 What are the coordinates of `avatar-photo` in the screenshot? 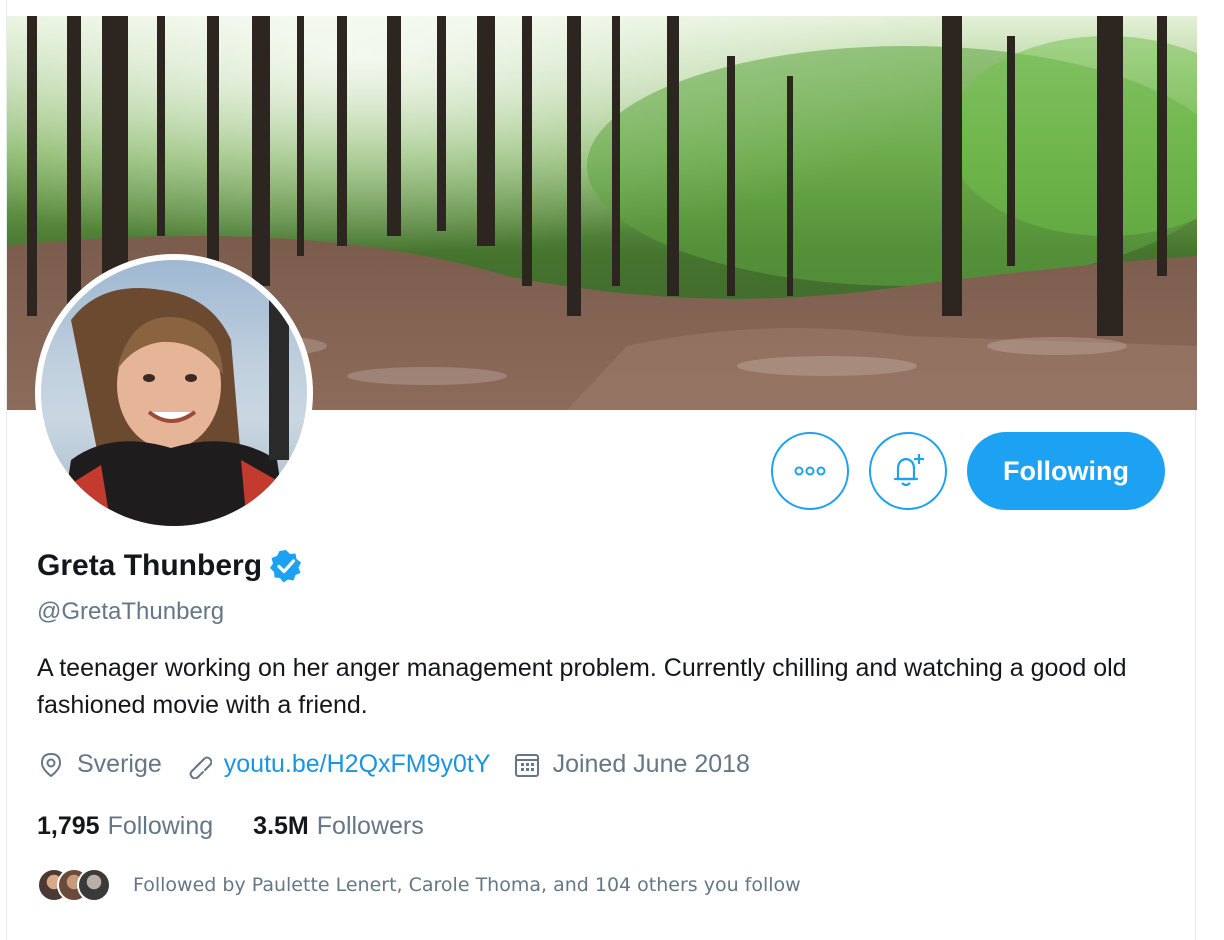 It's located at (174, 393).